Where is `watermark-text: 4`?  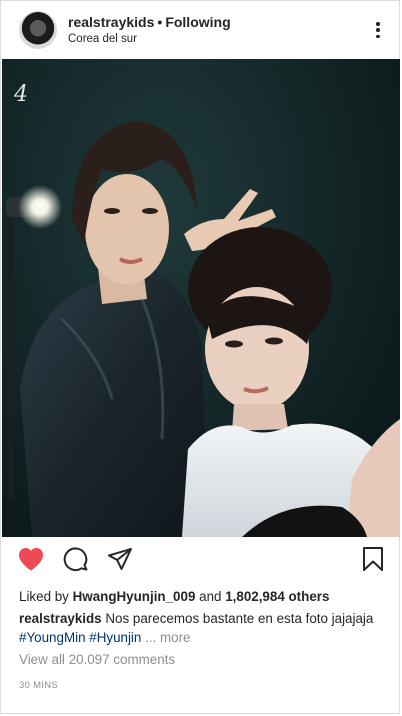 watermark-text: 4 is located at coordinates (20, 94).